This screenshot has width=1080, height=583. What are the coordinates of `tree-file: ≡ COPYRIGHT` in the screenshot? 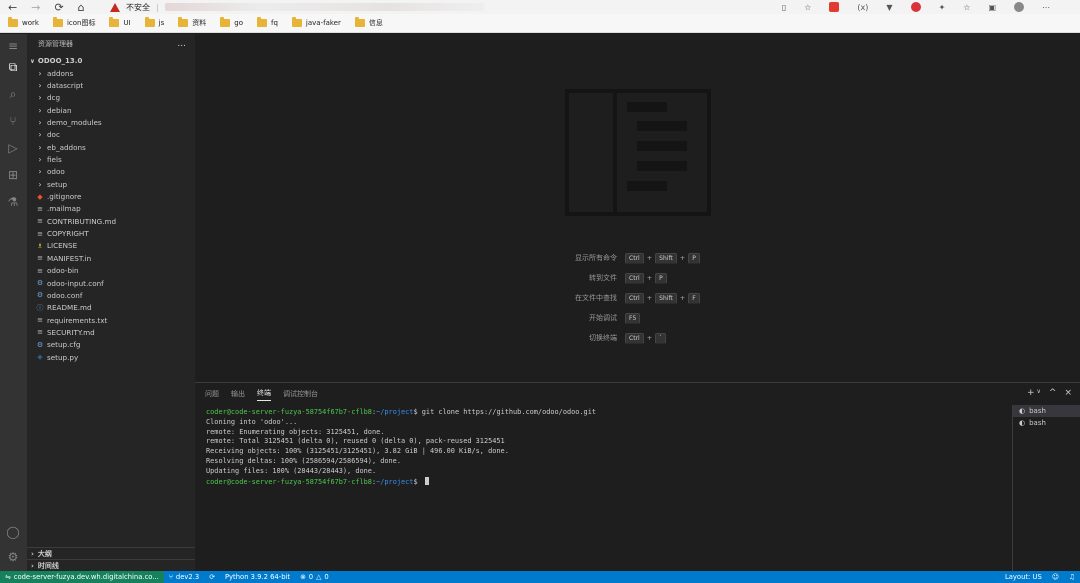 It's located at (111, 233).